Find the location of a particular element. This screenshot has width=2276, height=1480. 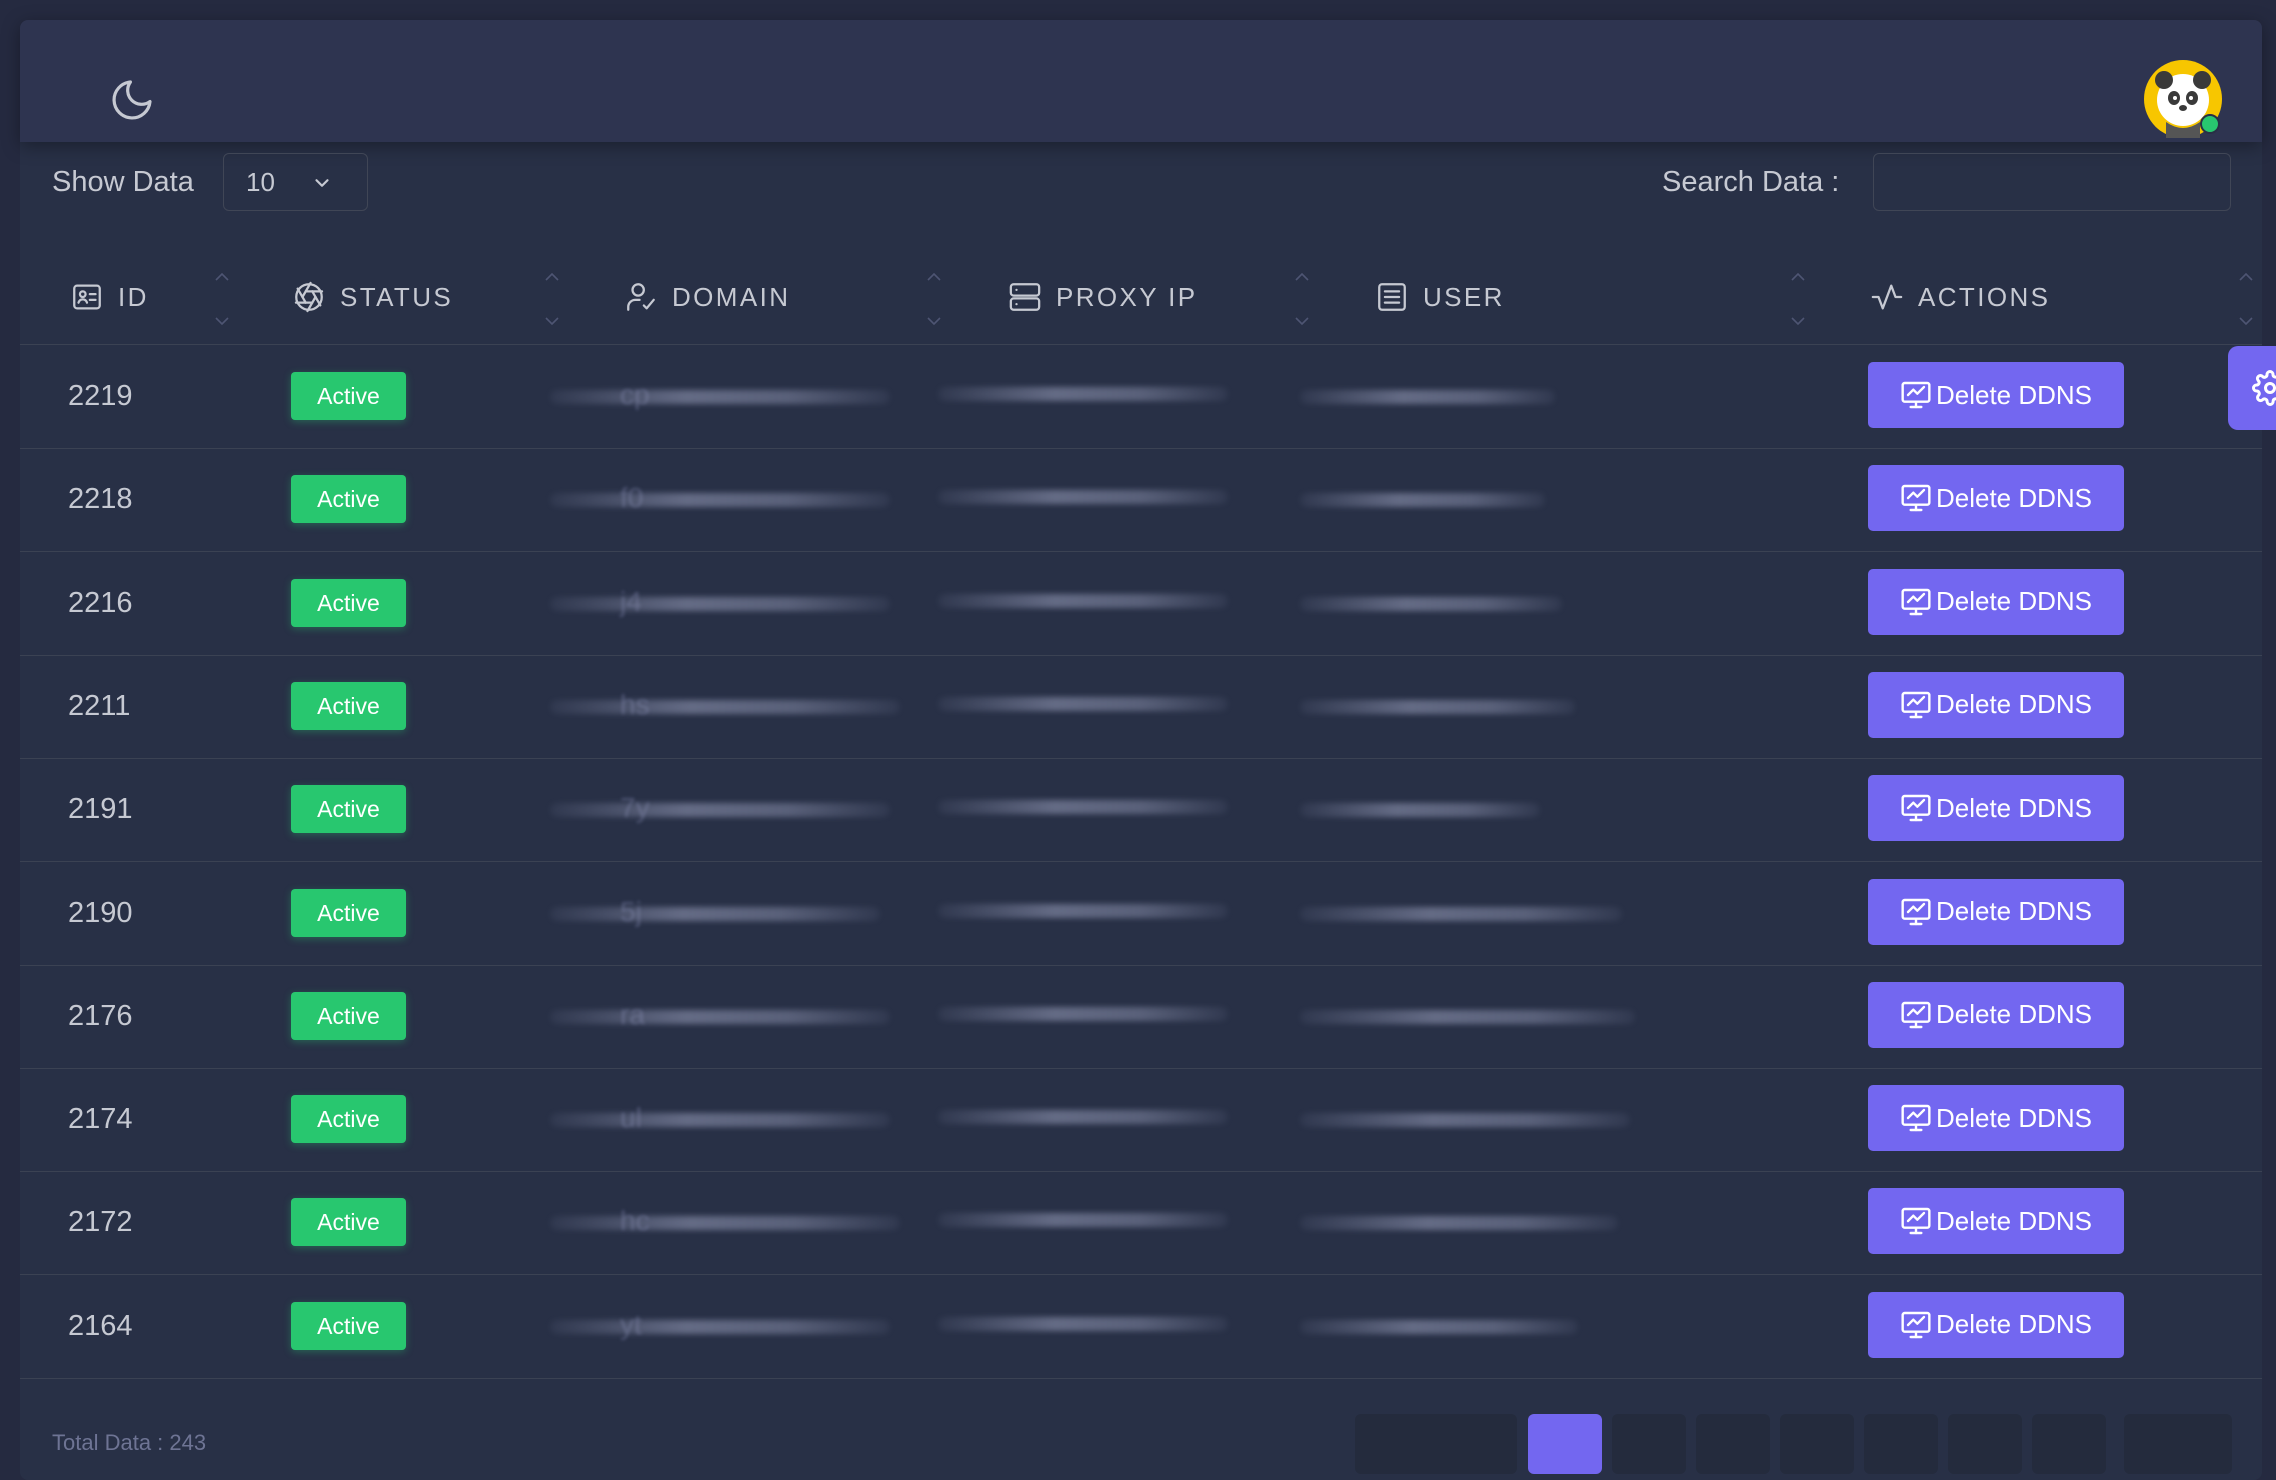

row-id: 2218 is located at coordinates (100, 499).